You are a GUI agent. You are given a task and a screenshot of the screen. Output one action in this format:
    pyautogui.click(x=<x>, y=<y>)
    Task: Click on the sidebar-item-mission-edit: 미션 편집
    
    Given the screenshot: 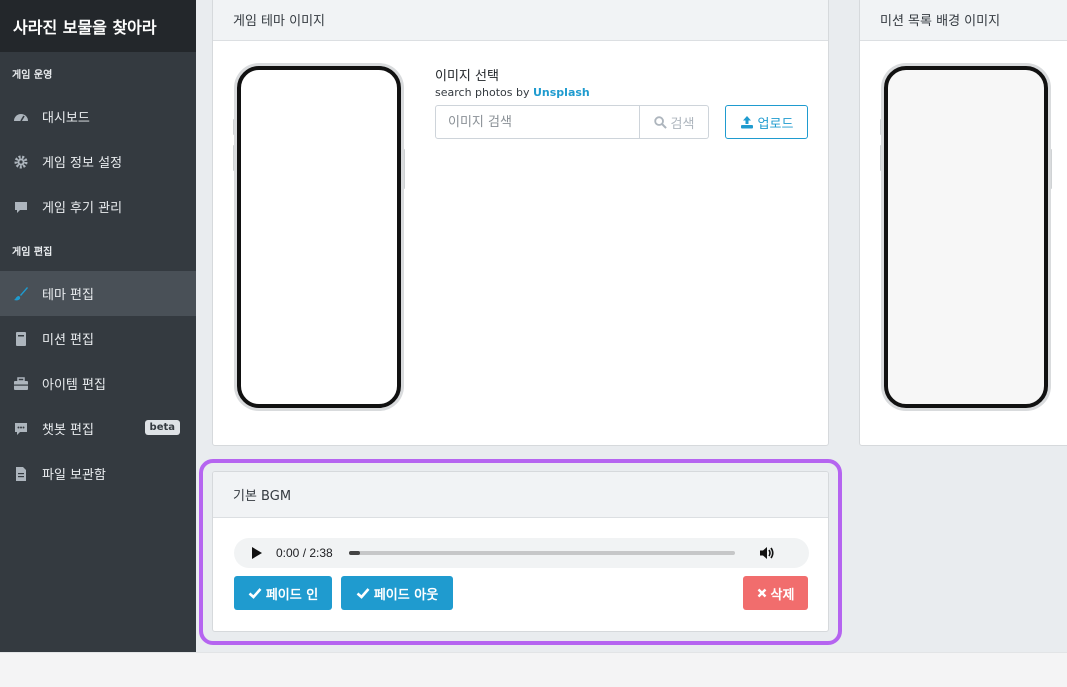 What is the action you would take?
    pyautogui.click(x=98, y=338)
    